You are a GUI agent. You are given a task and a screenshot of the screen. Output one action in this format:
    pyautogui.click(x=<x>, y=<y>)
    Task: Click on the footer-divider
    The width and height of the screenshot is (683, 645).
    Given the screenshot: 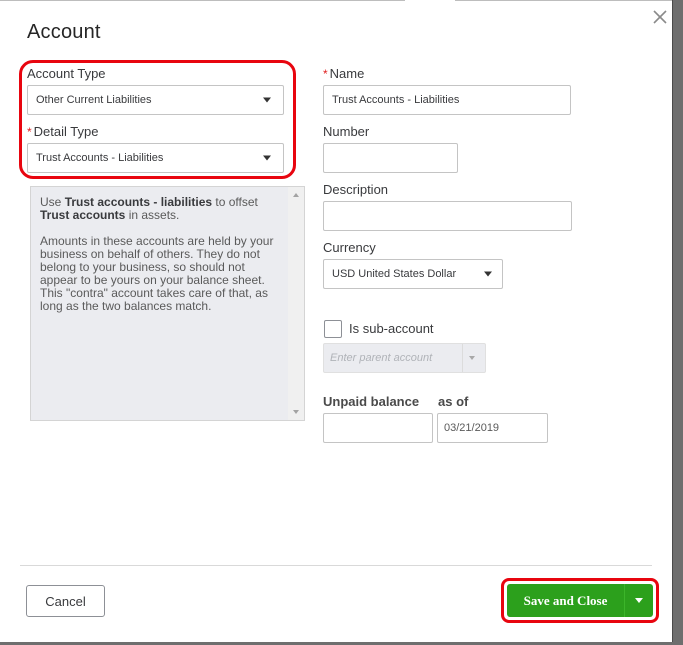 What is the action you would take?
    pyautogui.click(x=336, y=565)
    